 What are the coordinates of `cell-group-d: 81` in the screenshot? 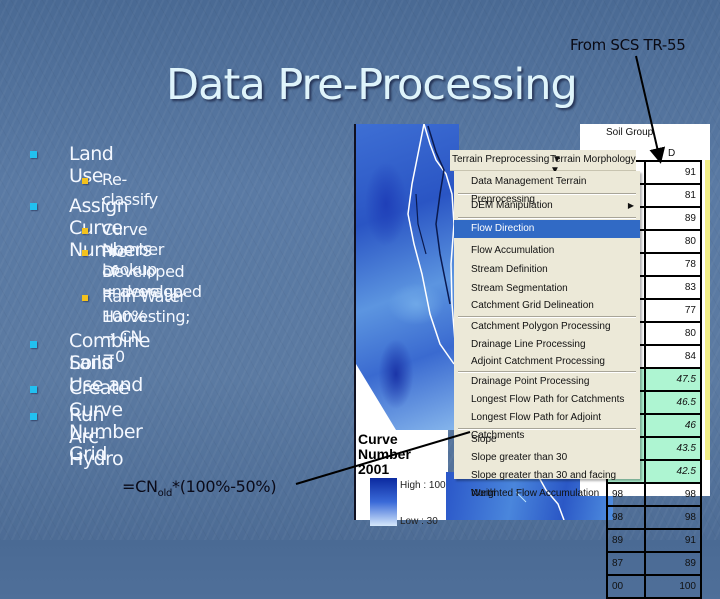 It's located at (673, 195).